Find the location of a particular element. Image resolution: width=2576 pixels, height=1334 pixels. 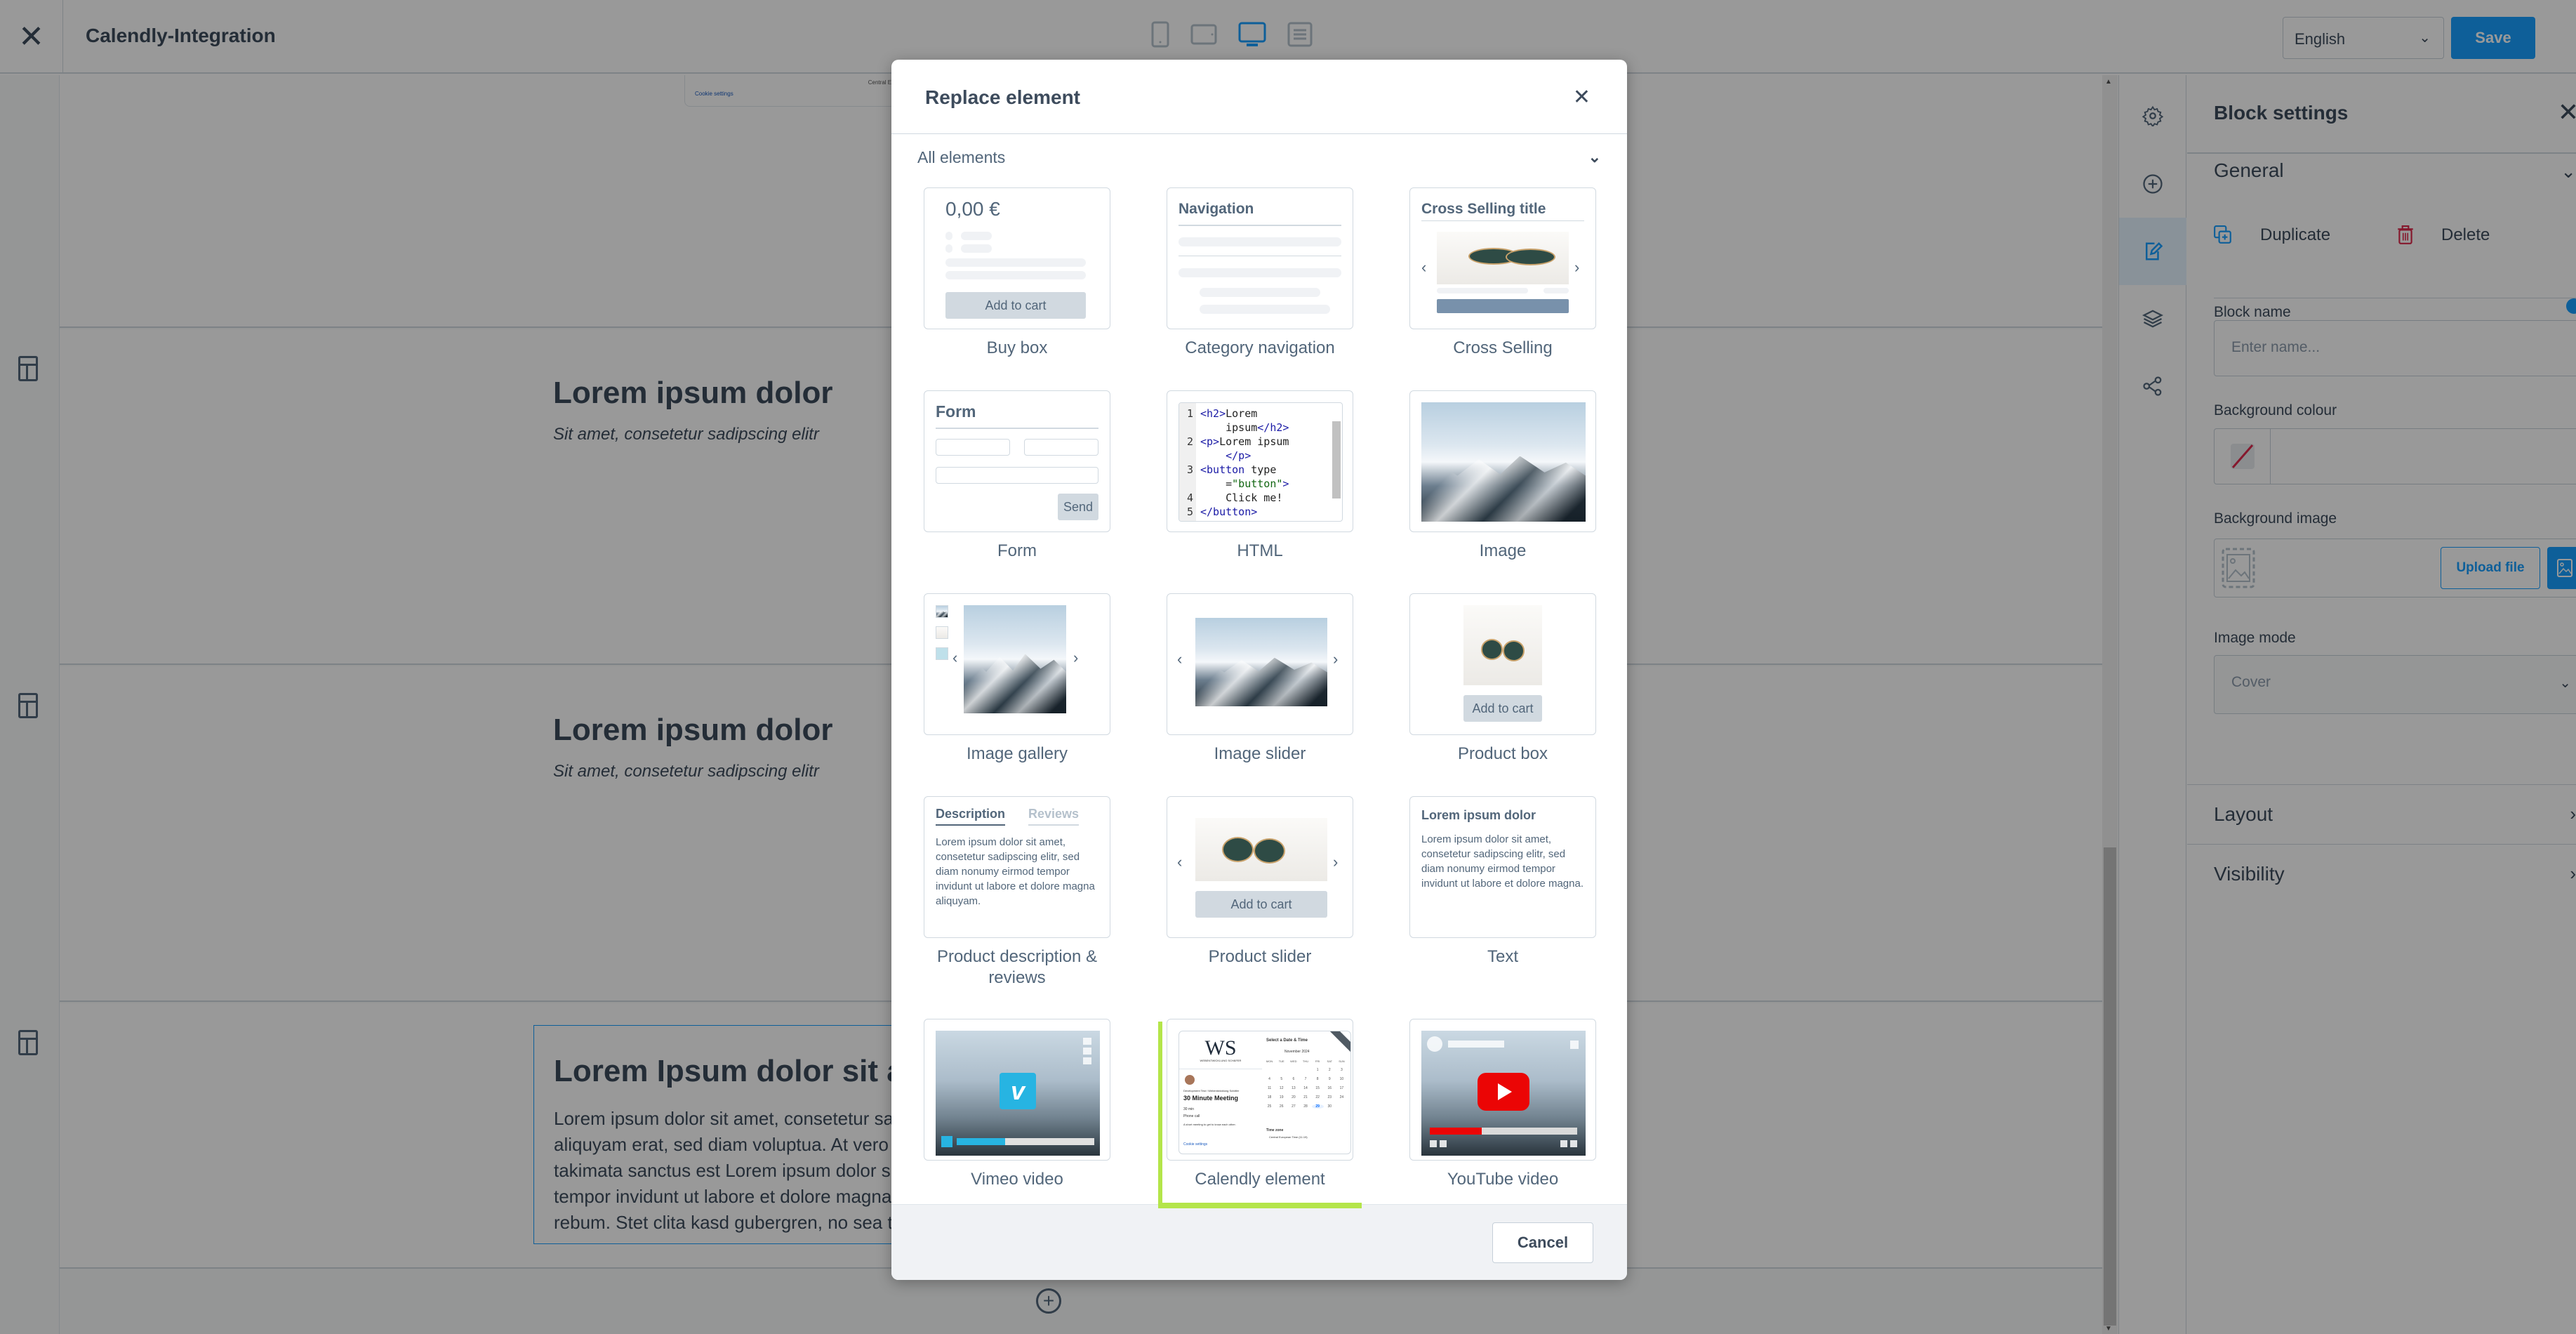

calendar-day: 24 is located at coordinates (1342, 1097).